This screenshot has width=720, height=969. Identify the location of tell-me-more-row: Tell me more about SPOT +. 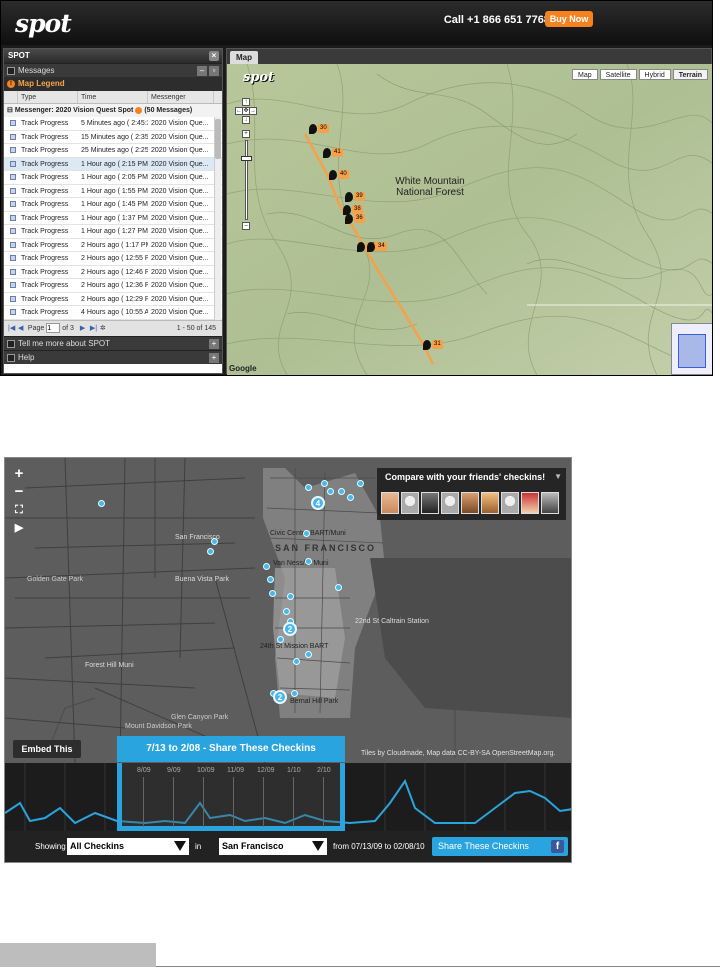
(113, 343).